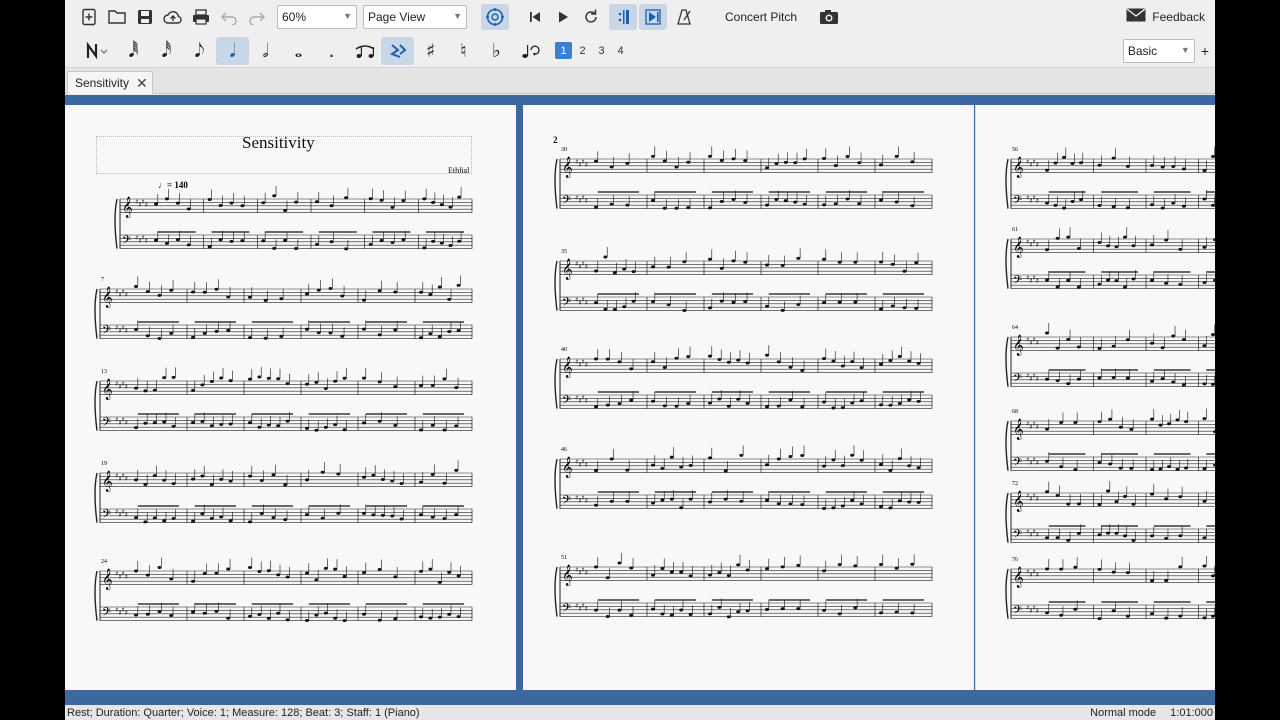 The height and width of the screenshot is (720, 1280). Describe the element at coordinates (495, 17) in the screenshot. I see `playback-mode-icon` at that location.